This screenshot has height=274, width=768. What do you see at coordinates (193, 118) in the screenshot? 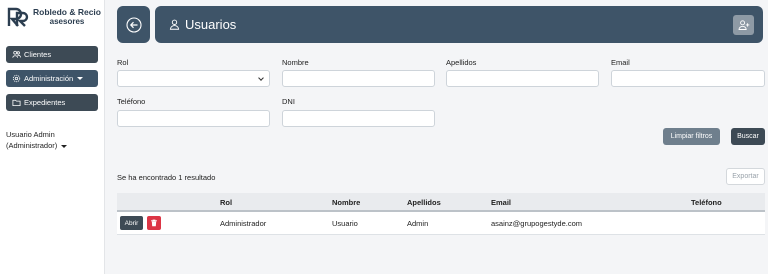
I see `telefono-input` at bounding box center [193, 118].